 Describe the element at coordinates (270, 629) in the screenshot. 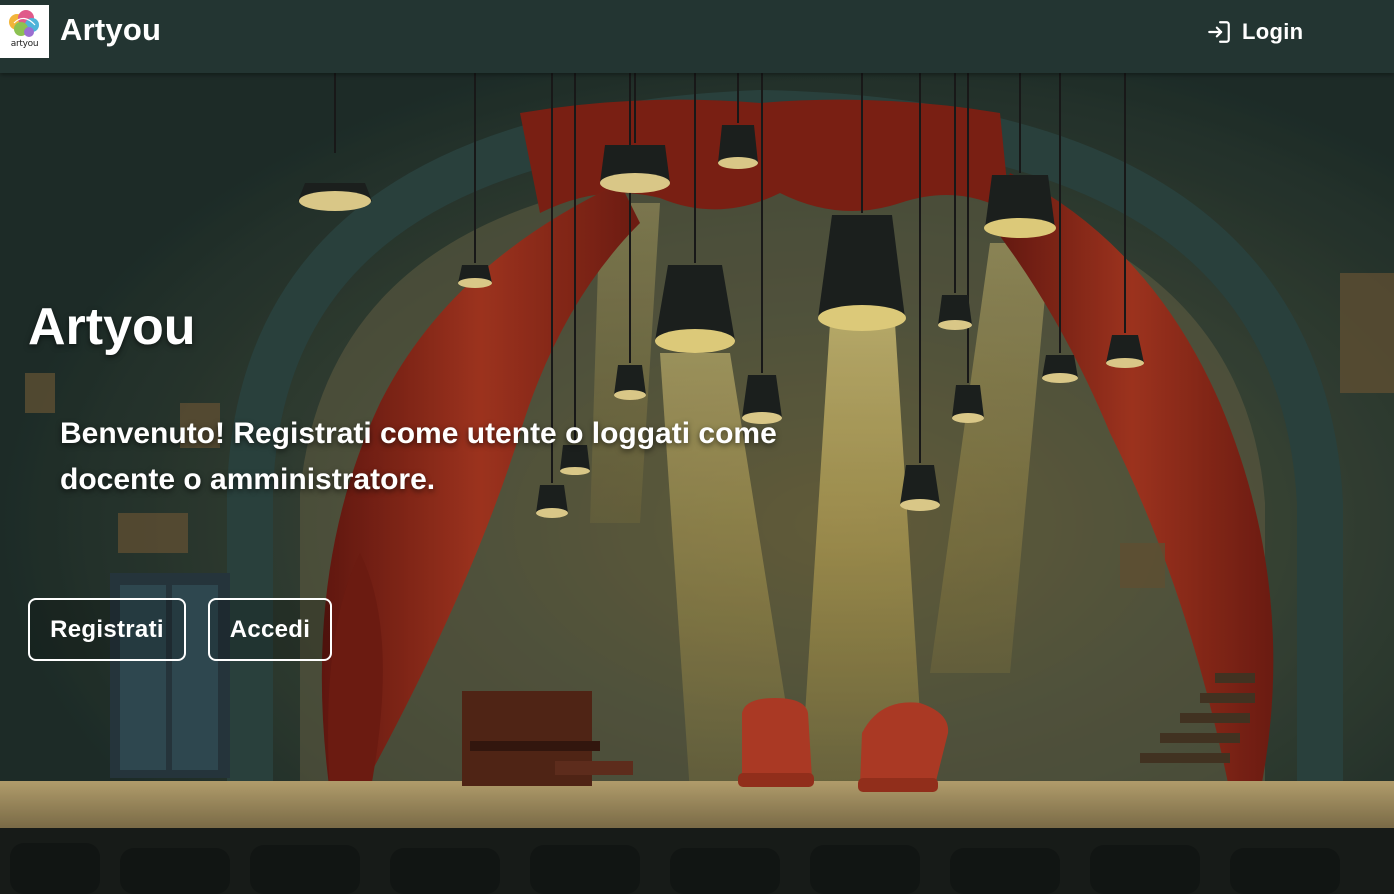

I see `signin-button: Accedi` at that location.